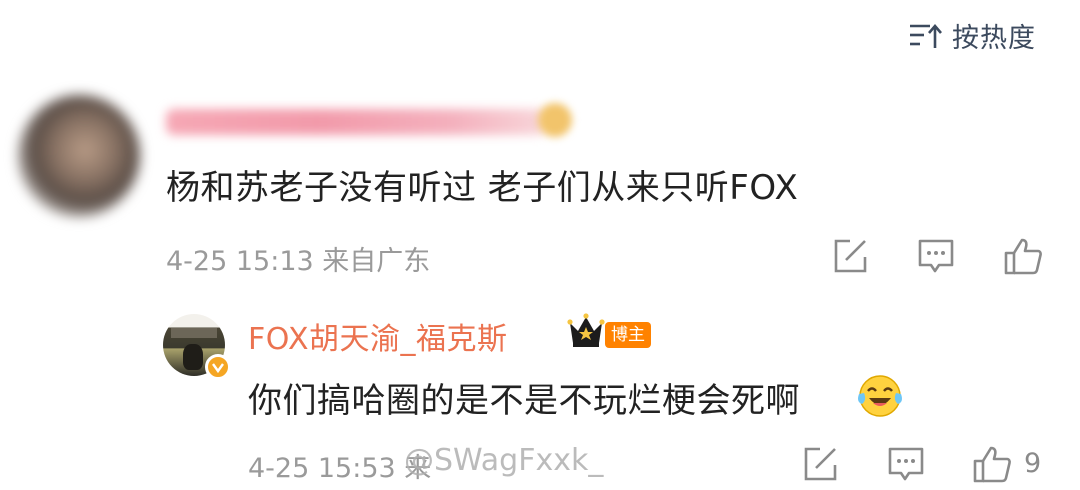 The height and width of the screenshot is (490, 1080). I want to click on blogger-badge: 博主, so click(628, 335).